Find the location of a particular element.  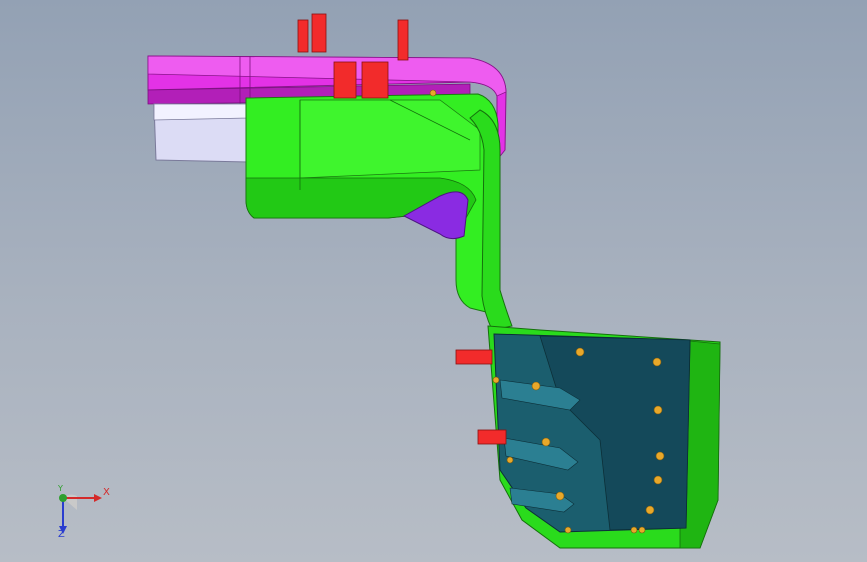

x-axis-label: X is located at coordinates (106, 492).